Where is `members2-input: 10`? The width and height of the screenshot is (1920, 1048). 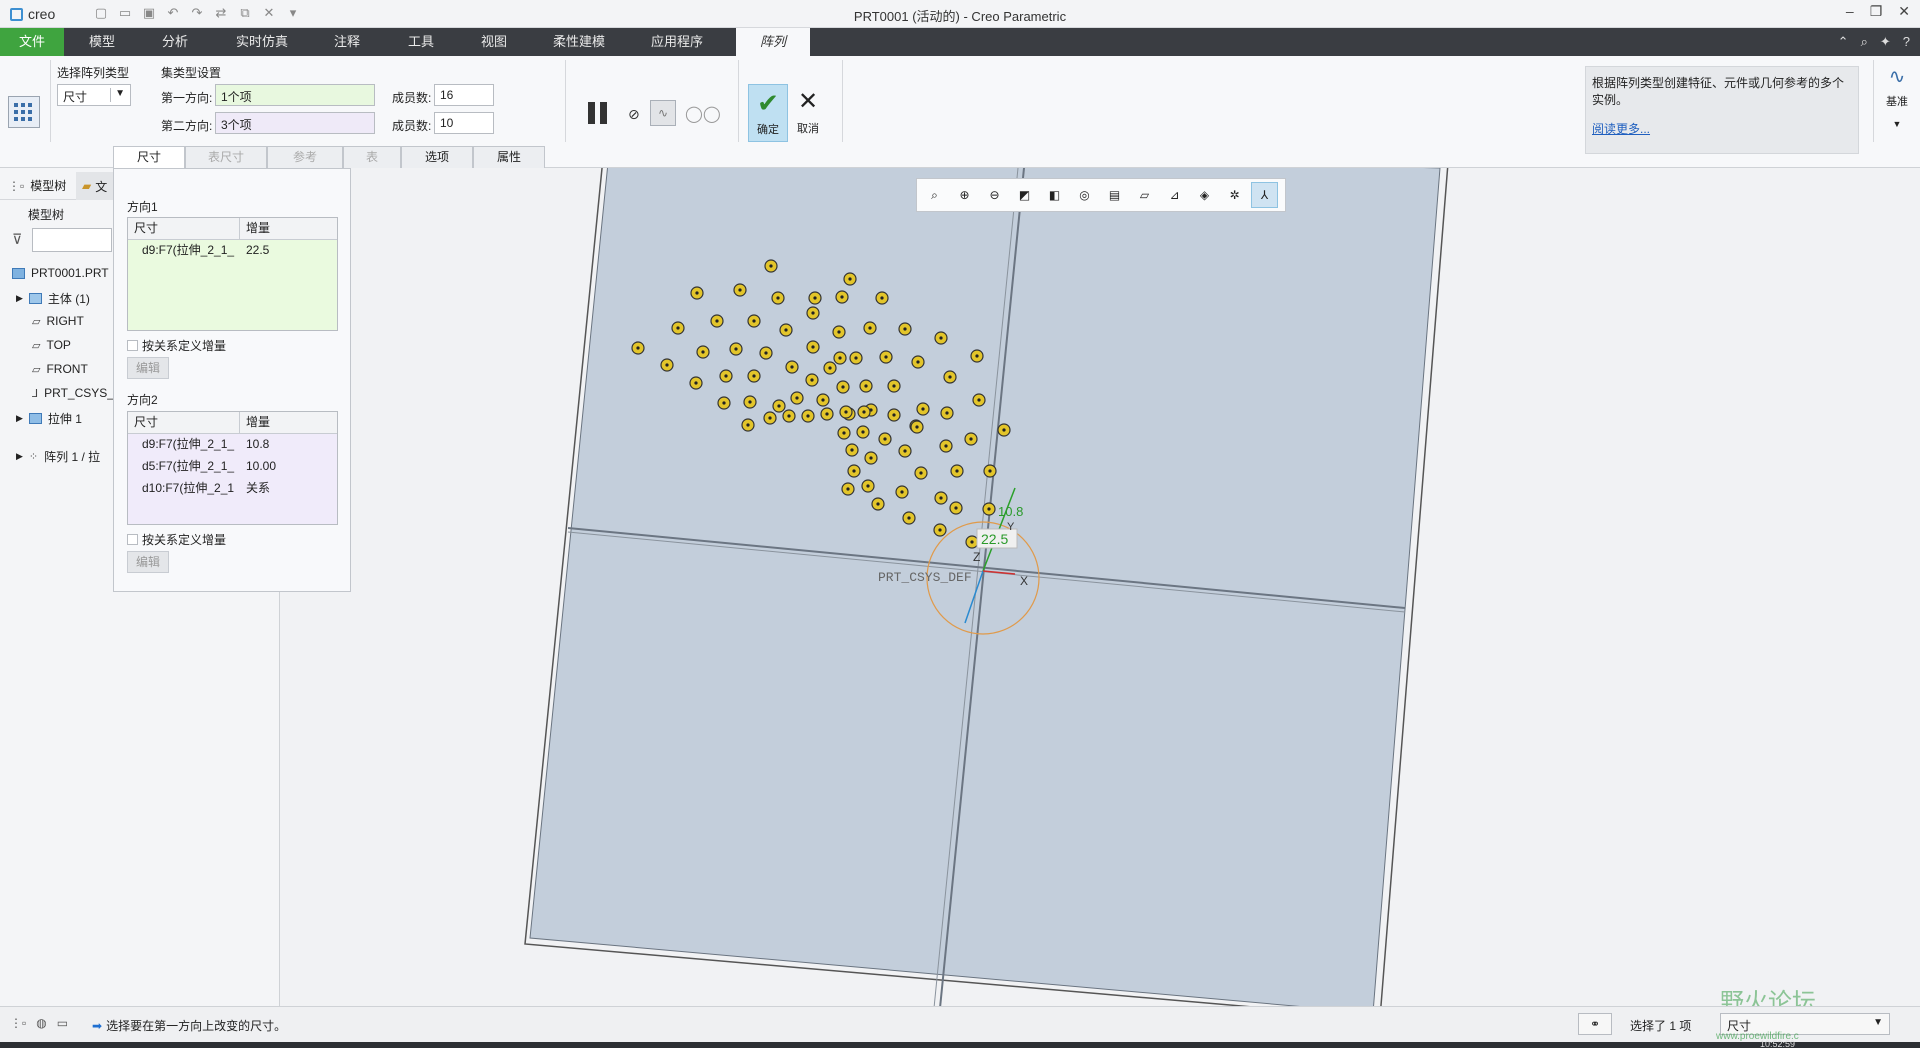
members2-input: 10 is located at coordinates (464, 123).